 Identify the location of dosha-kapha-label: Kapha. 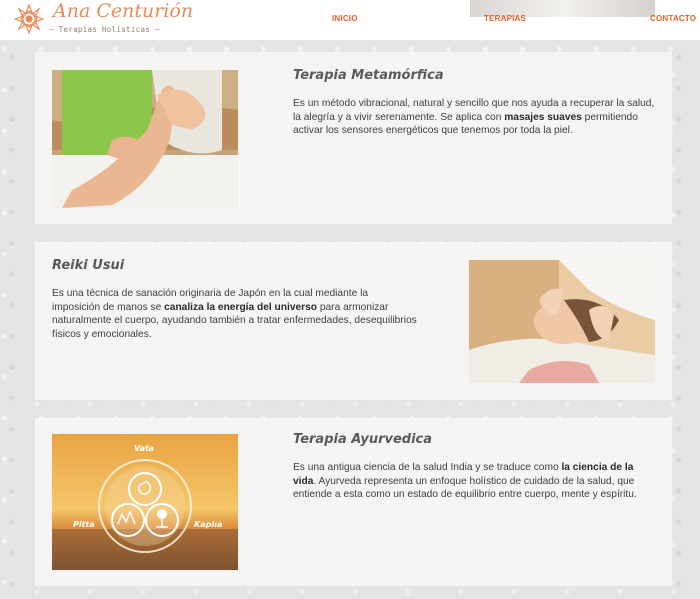
(208, 524).